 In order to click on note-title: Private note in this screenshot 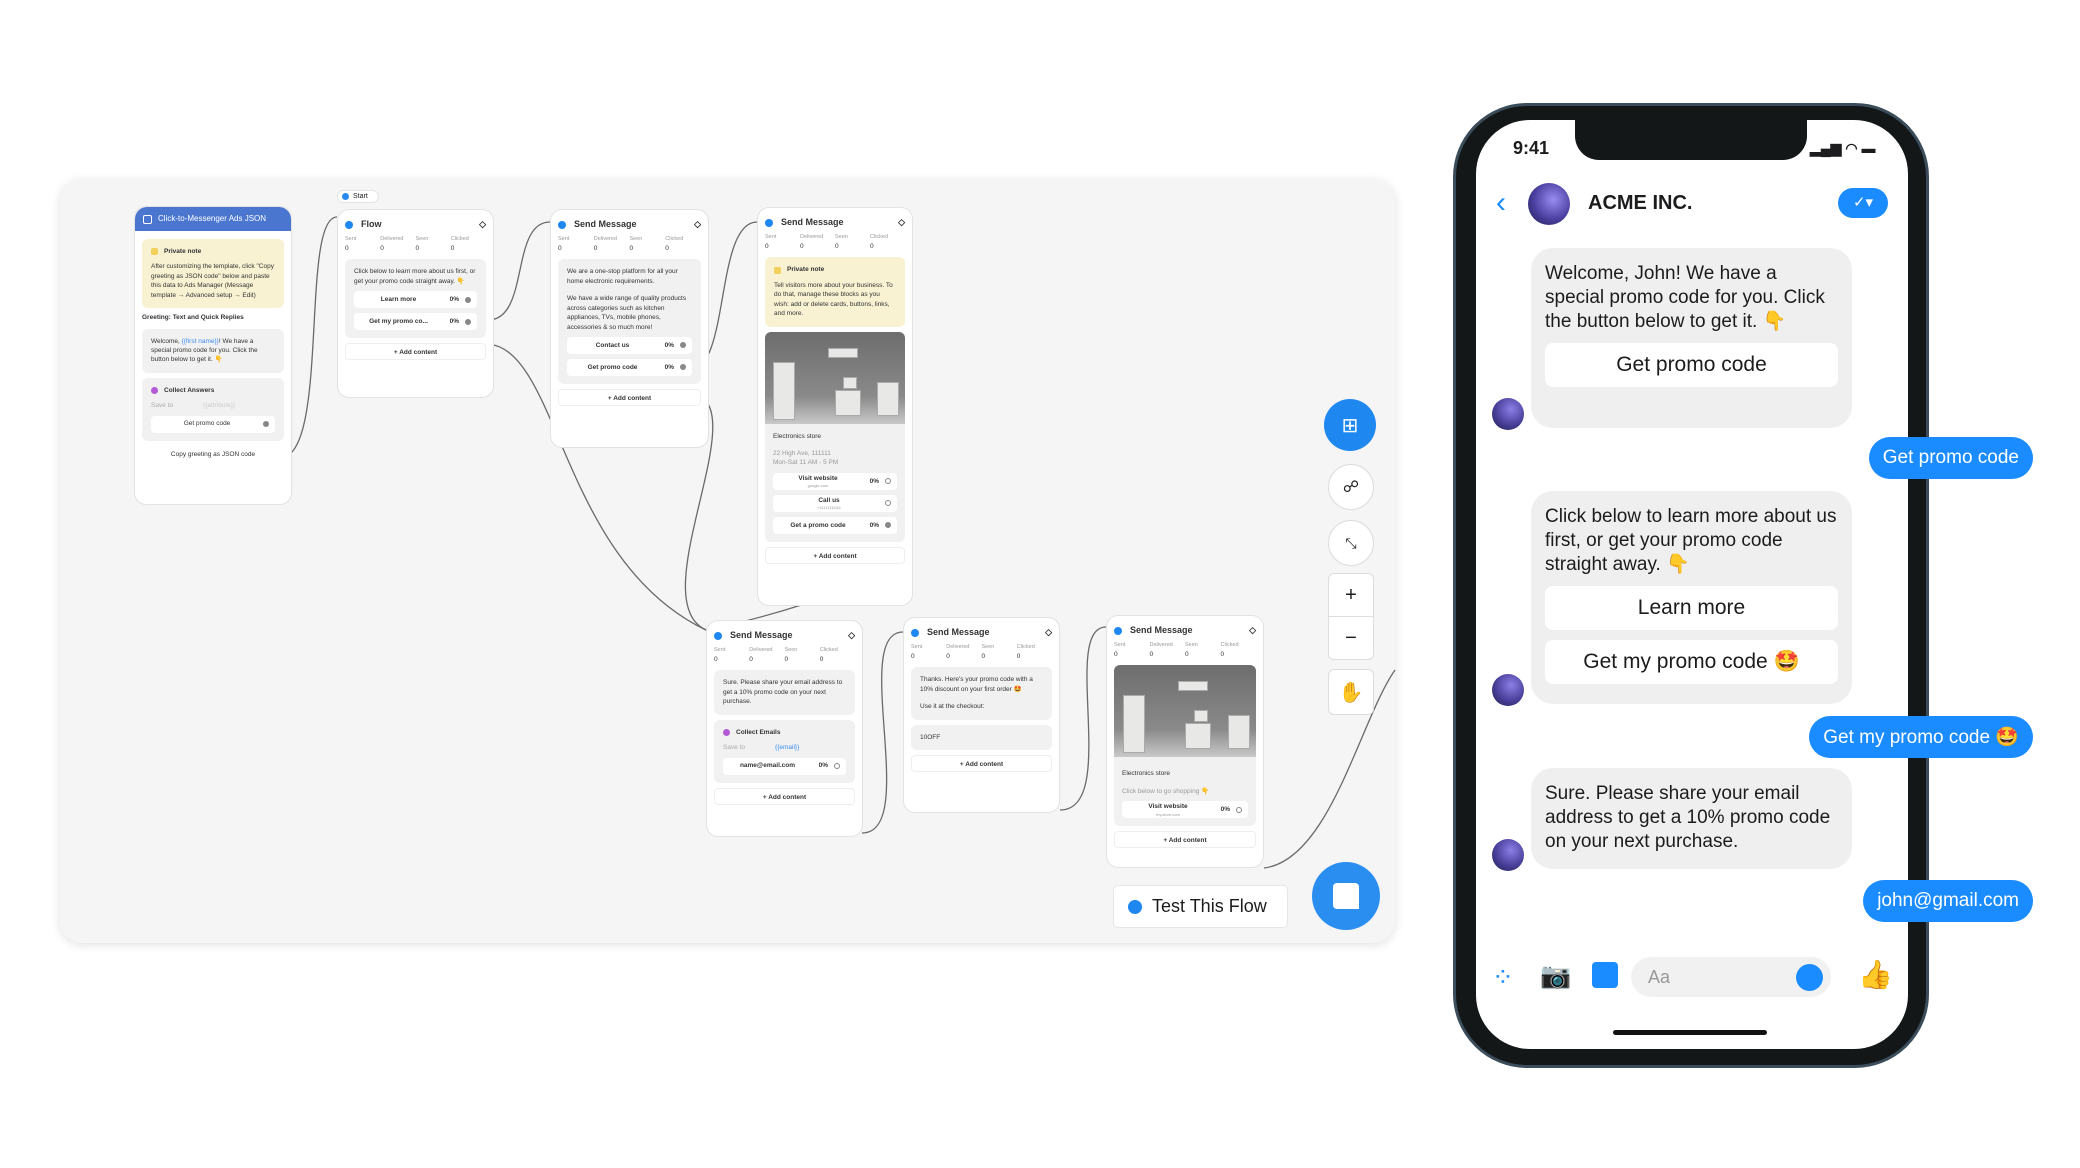, I will do `click(213, 251)`.